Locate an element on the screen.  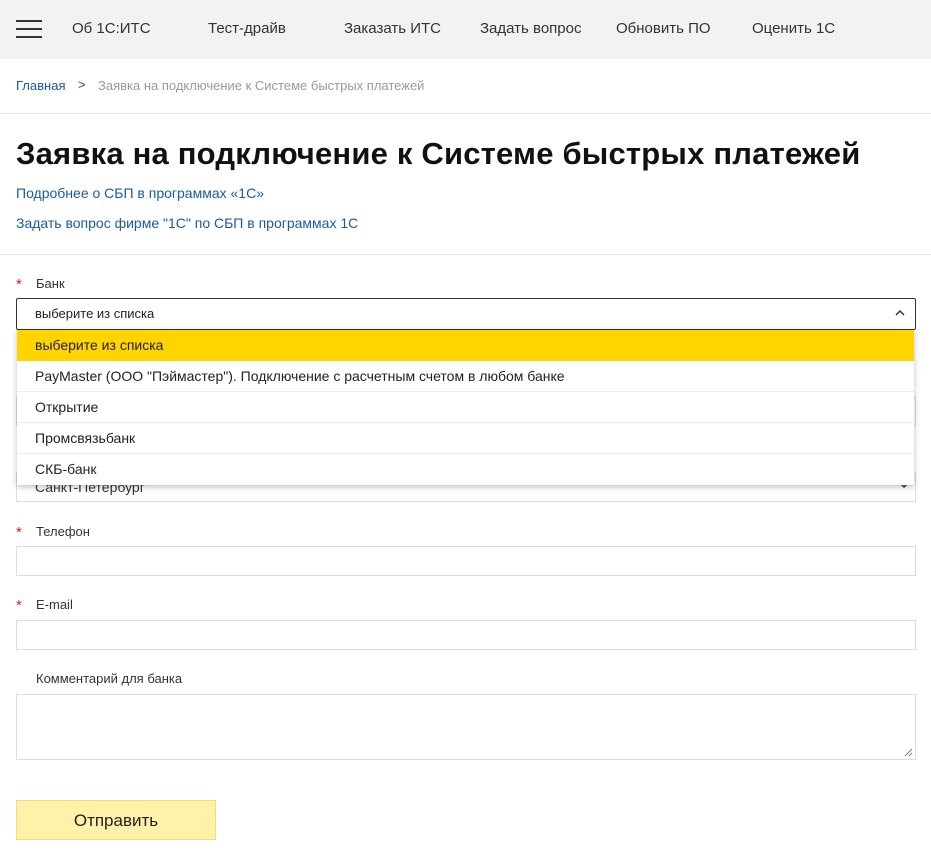
nav-item-update-software: Обновить ПО is located at coordinates (663, 28).